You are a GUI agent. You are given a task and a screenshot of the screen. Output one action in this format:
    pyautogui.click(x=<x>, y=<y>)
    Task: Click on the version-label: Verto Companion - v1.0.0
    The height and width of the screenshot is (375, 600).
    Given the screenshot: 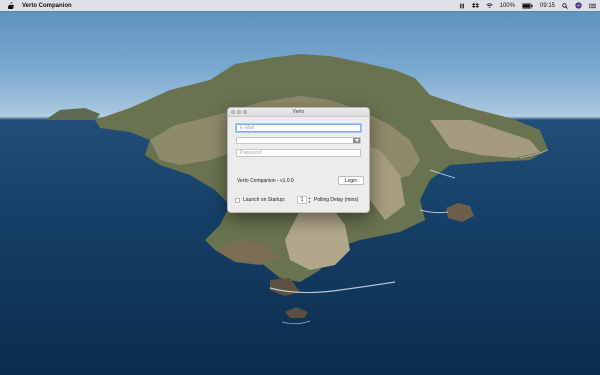 What is the action you would take?
    pyautogui.click(x=265, y=181)
    